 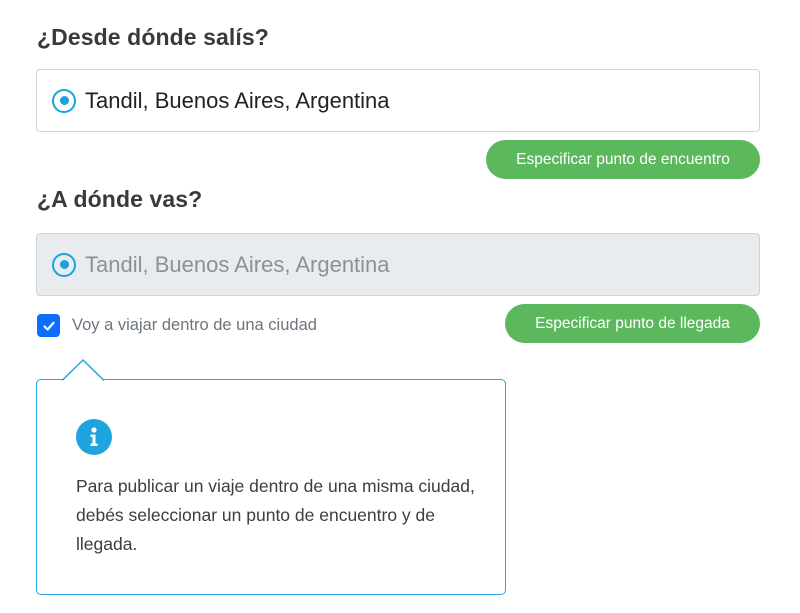 I want to click on within-city-label: Voy a viajar dentro de una ciudad, so click(x=194, y=325).